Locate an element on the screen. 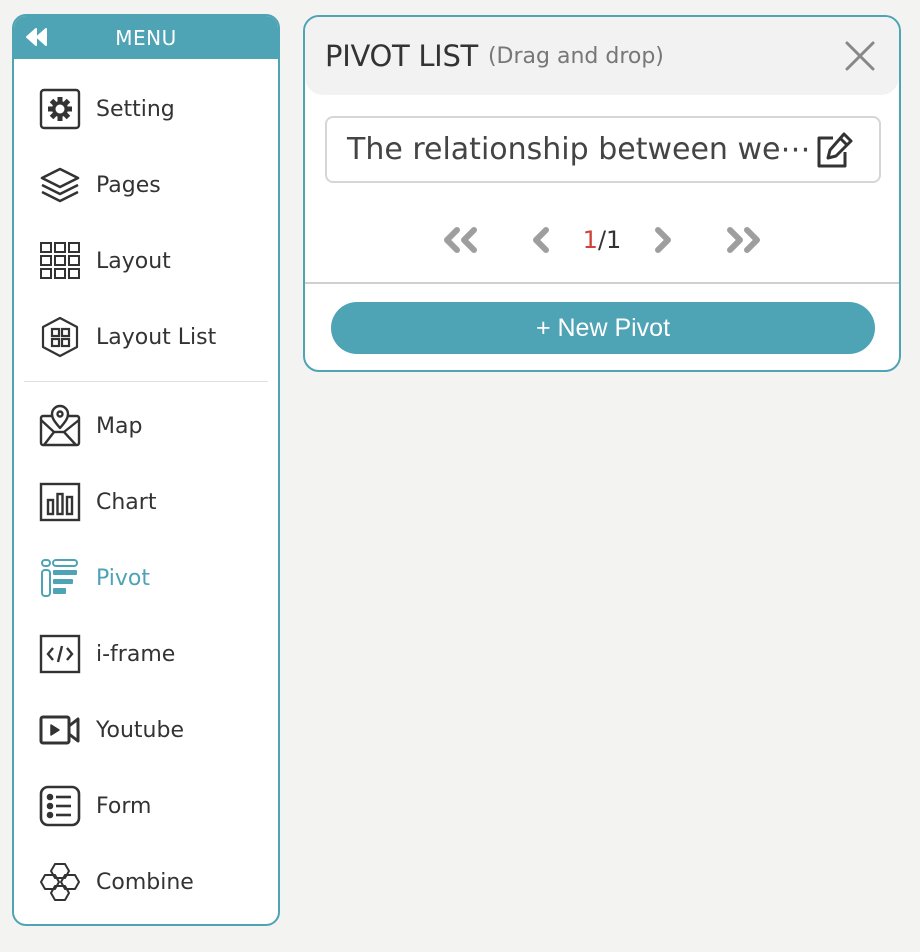 This screenshot has width=920, height=952. collapse-menu-button is located at coordinates (37, 37).